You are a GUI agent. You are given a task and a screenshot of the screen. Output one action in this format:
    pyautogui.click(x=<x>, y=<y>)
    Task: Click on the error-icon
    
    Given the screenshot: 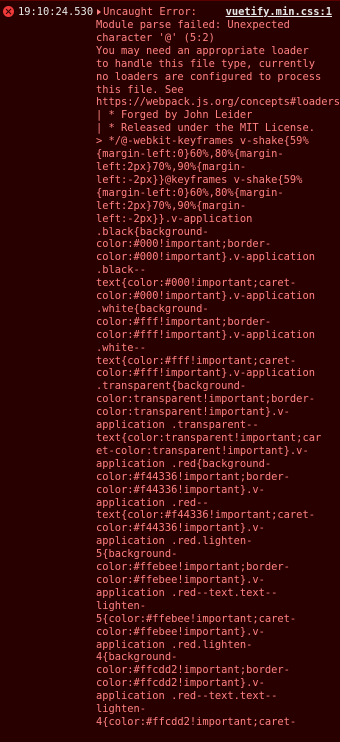 What is the action you would take?
    pyautogui.click(x=8, y=11)
    